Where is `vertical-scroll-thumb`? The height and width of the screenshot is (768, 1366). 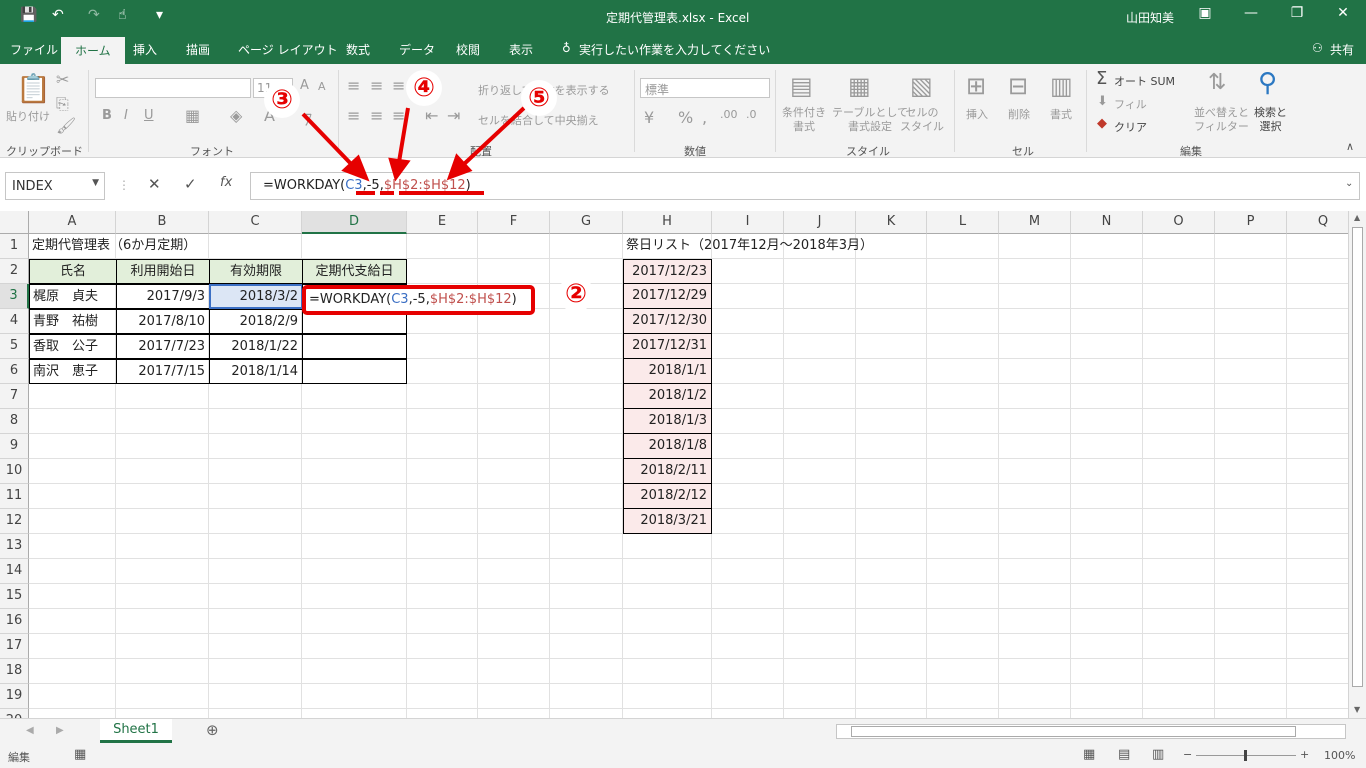
vertical-scroll-thumb is located at coordinates (1357, 457).